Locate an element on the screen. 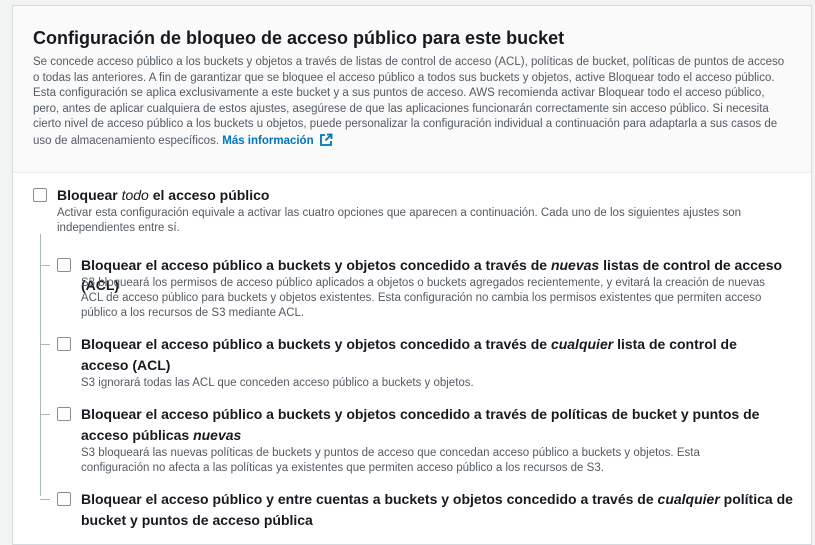  option-new-acl-checkbox is located at coordinates (64, 265).